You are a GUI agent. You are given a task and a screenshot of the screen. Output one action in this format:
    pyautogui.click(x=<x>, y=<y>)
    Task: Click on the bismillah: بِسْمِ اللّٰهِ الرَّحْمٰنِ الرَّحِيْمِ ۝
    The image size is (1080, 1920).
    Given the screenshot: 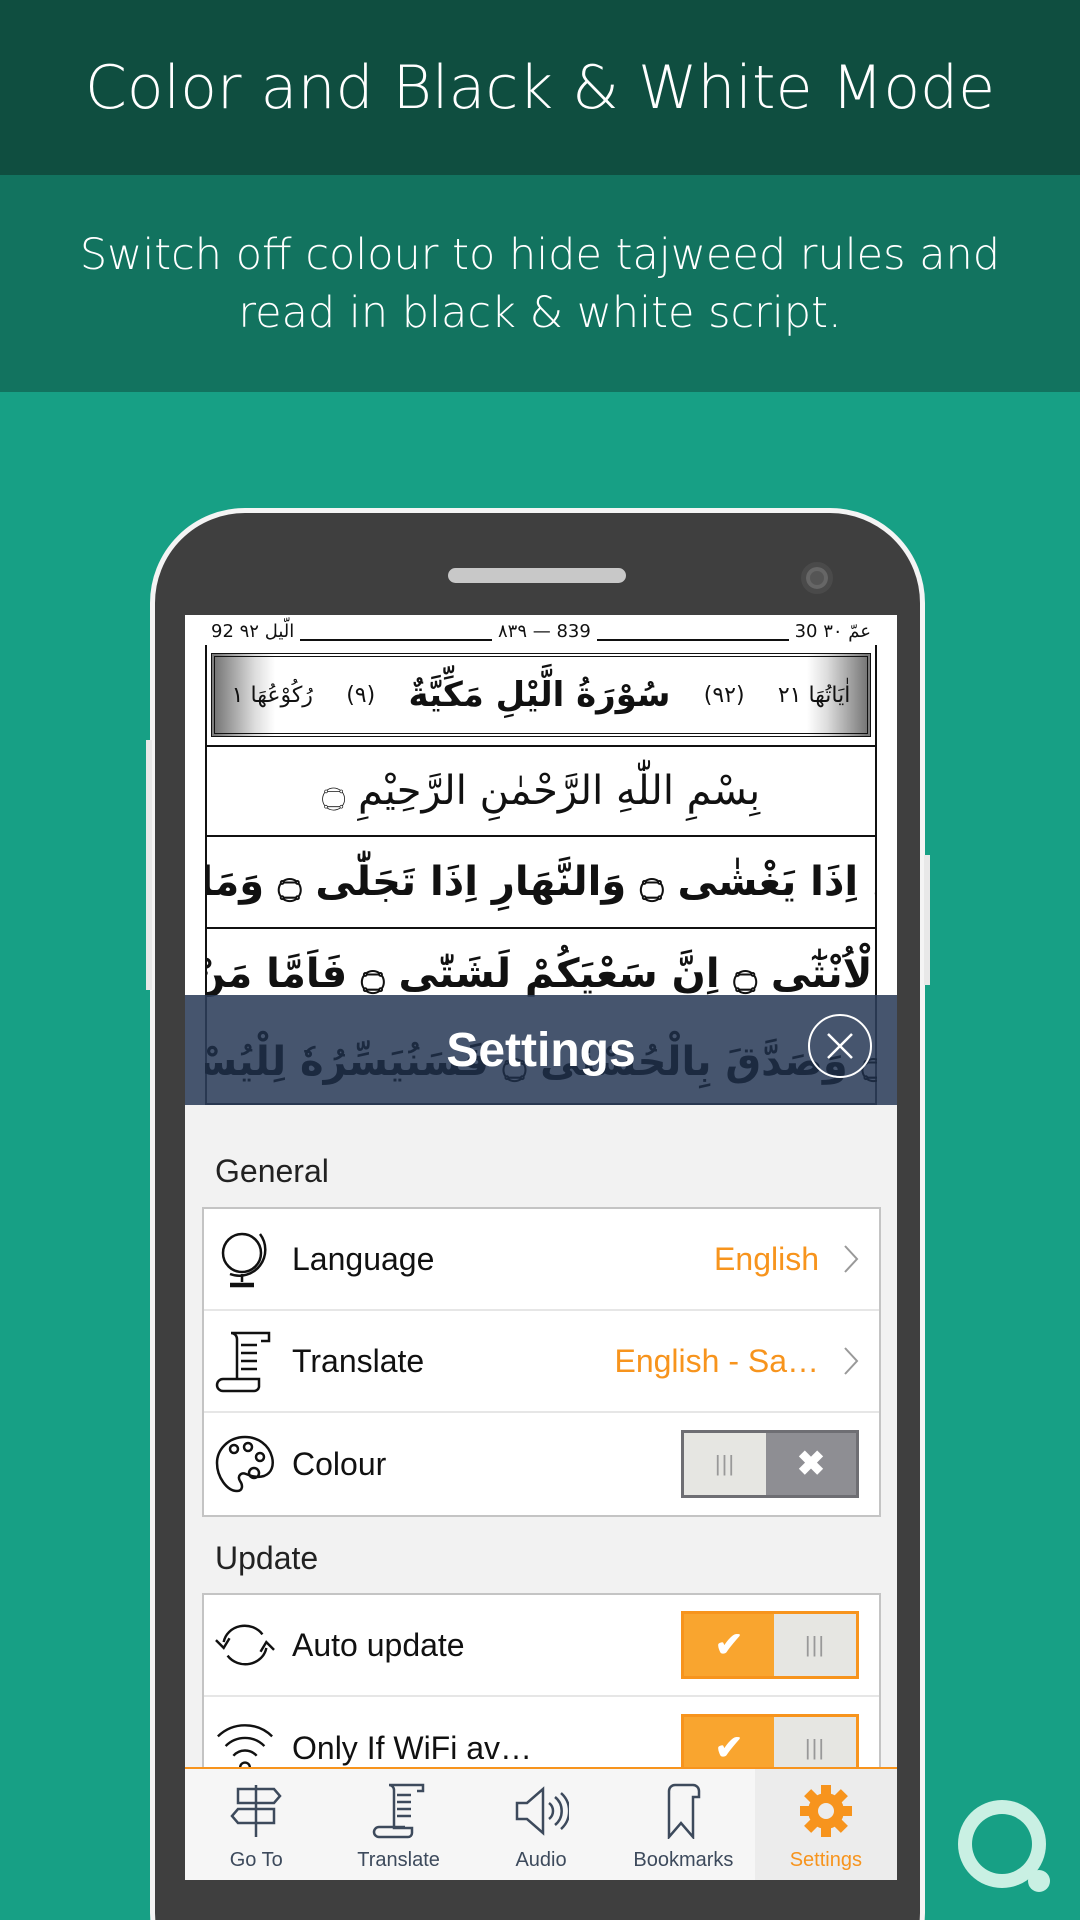 What is the action you would take?
    pyautogui.click(x=541, y=790)
    